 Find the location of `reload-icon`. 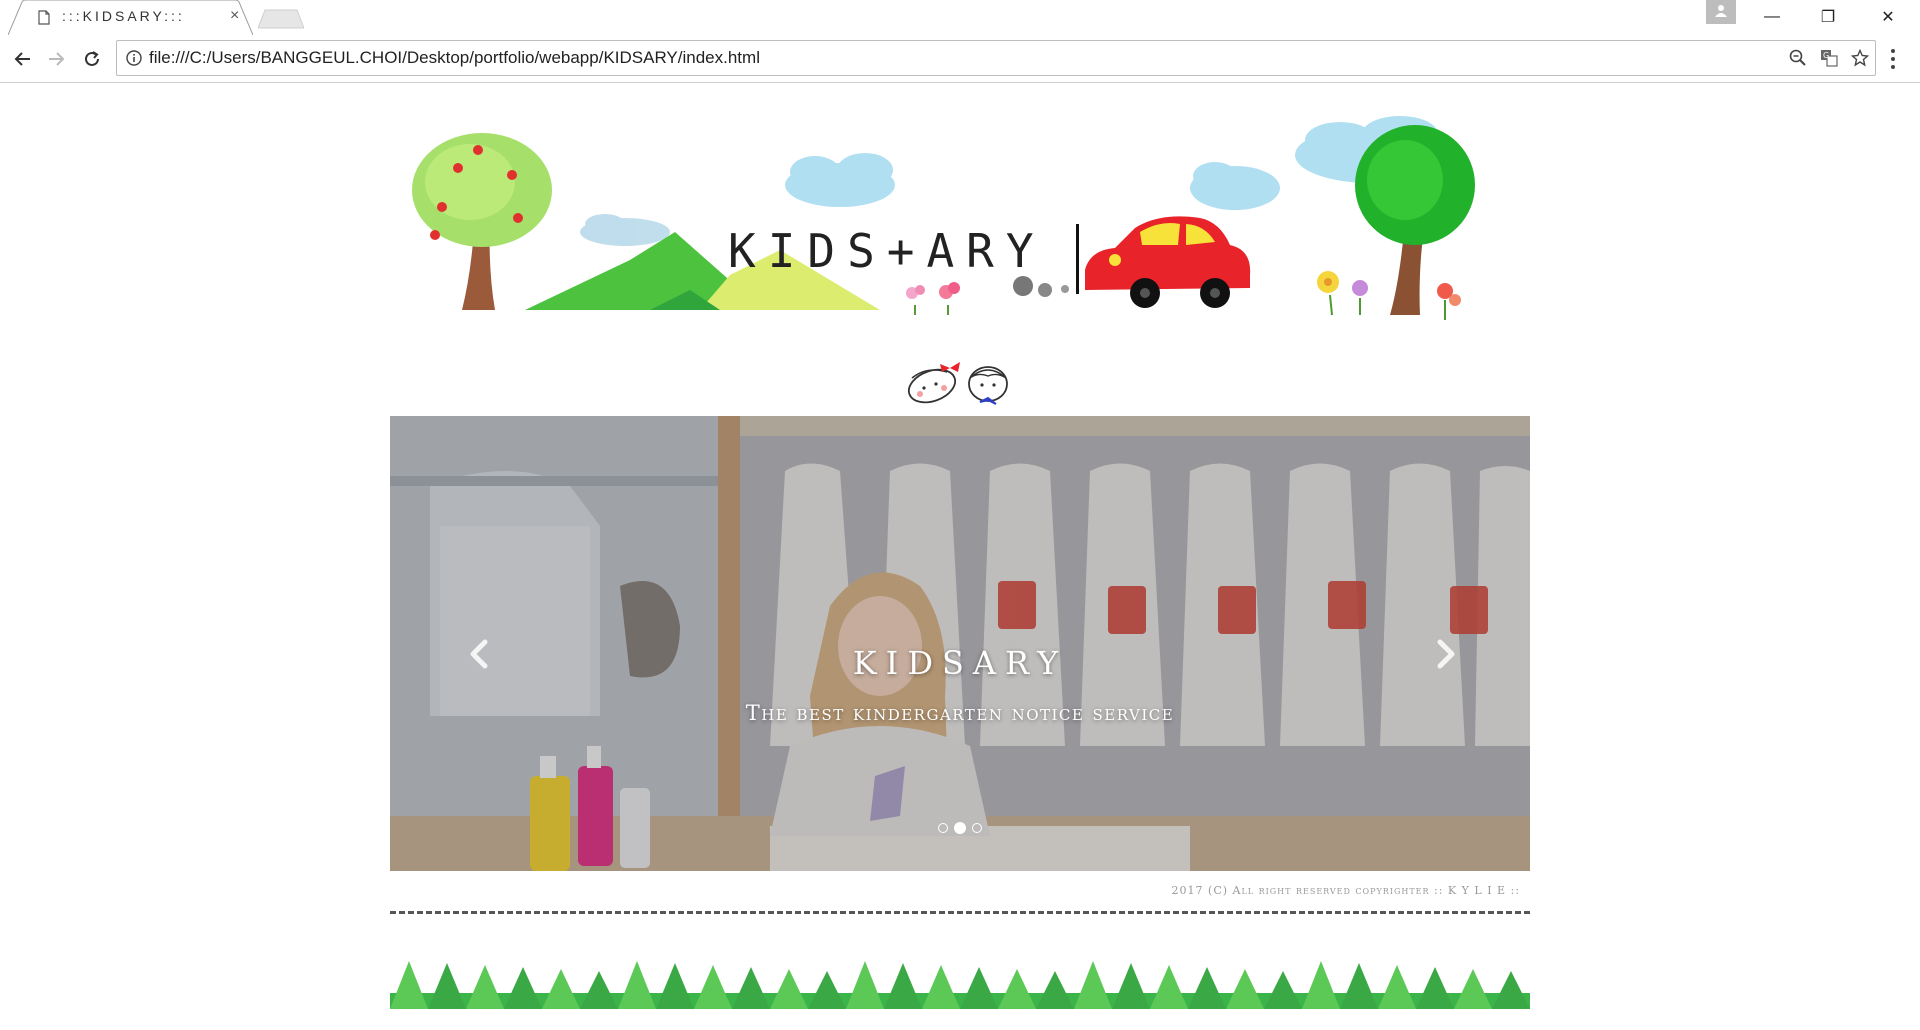

reload-icon is located at coordinates (92, 59).